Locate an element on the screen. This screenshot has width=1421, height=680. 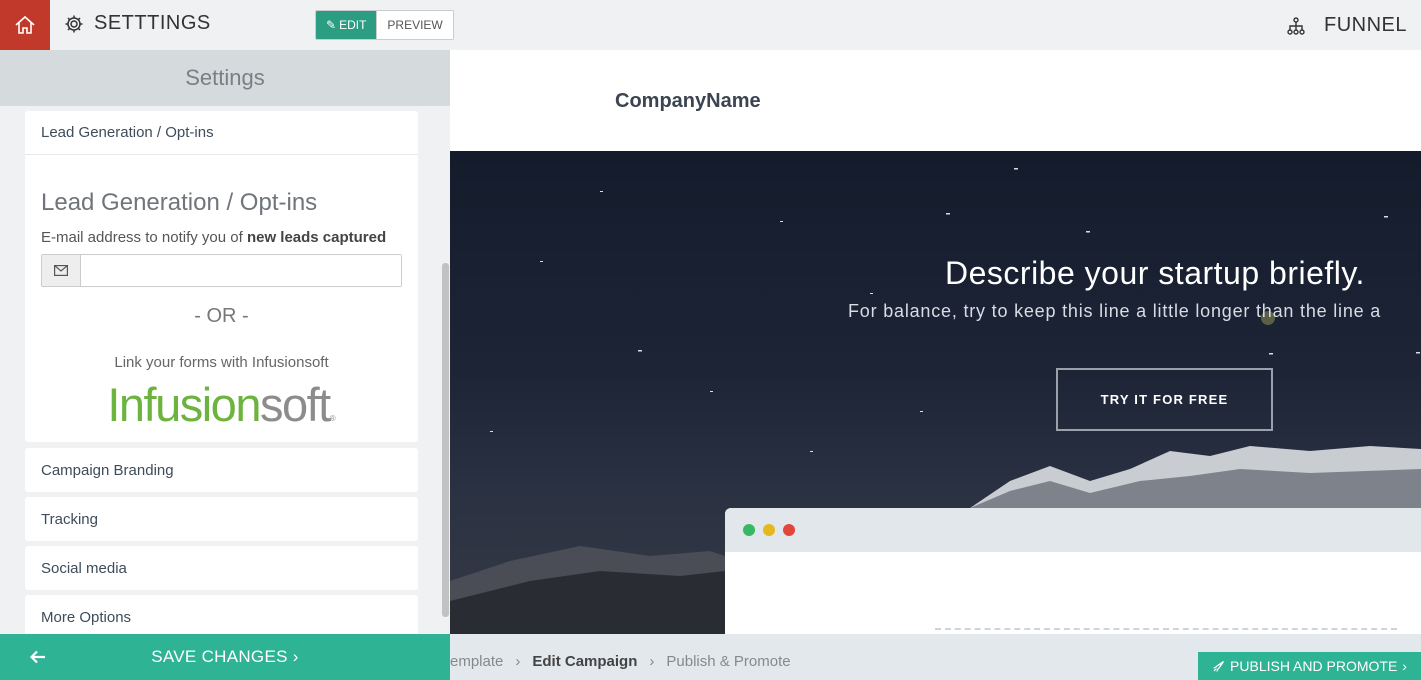
crumb-template: emplate is located at coordinates (476, 661).